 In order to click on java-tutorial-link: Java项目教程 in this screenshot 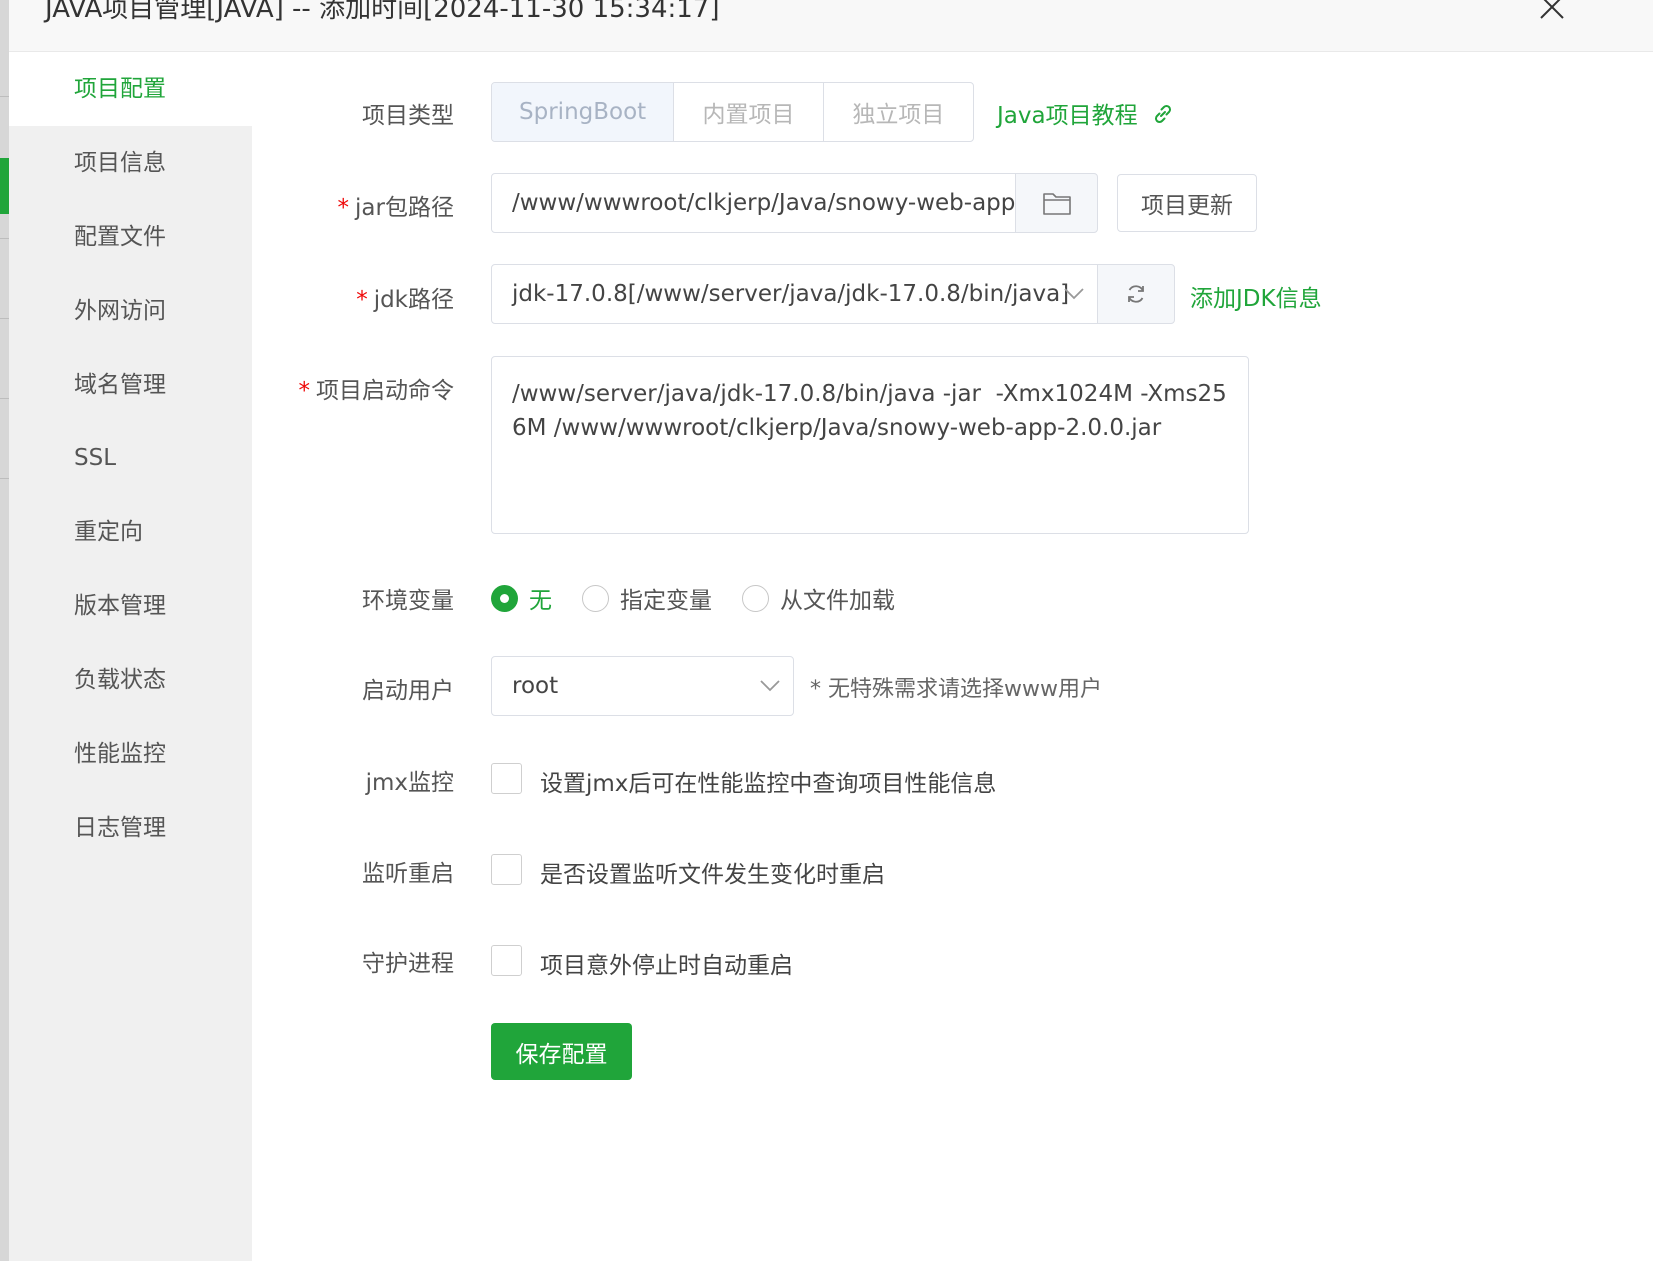, I will do `click(1086, 113)`.